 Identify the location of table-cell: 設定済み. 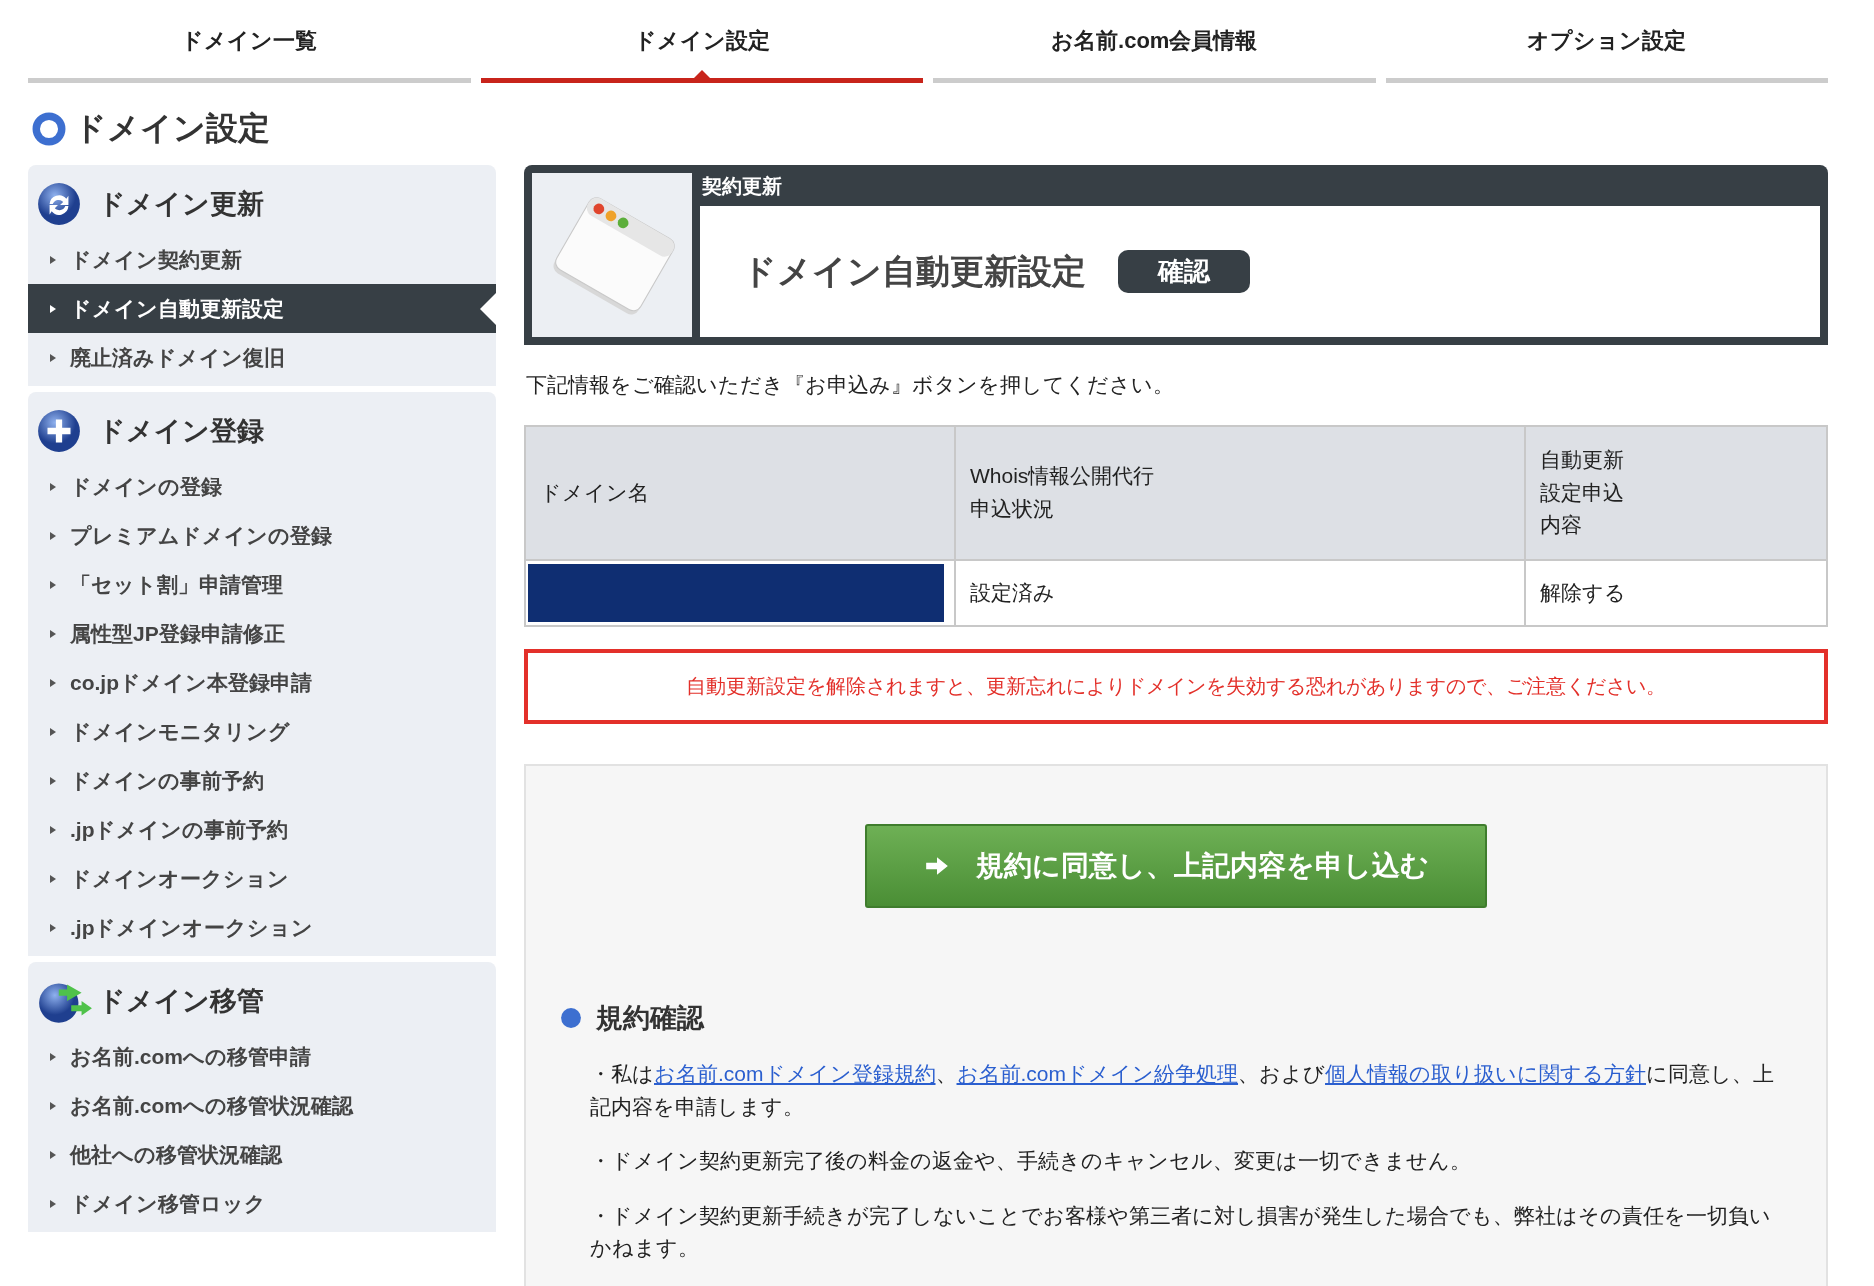
(1240, 593).